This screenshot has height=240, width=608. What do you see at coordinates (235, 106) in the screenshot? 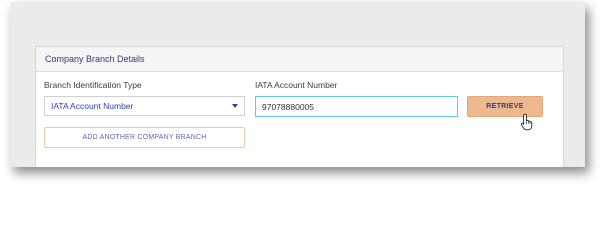
I see `chevron-down-icon` at bounding box center [235, 106].